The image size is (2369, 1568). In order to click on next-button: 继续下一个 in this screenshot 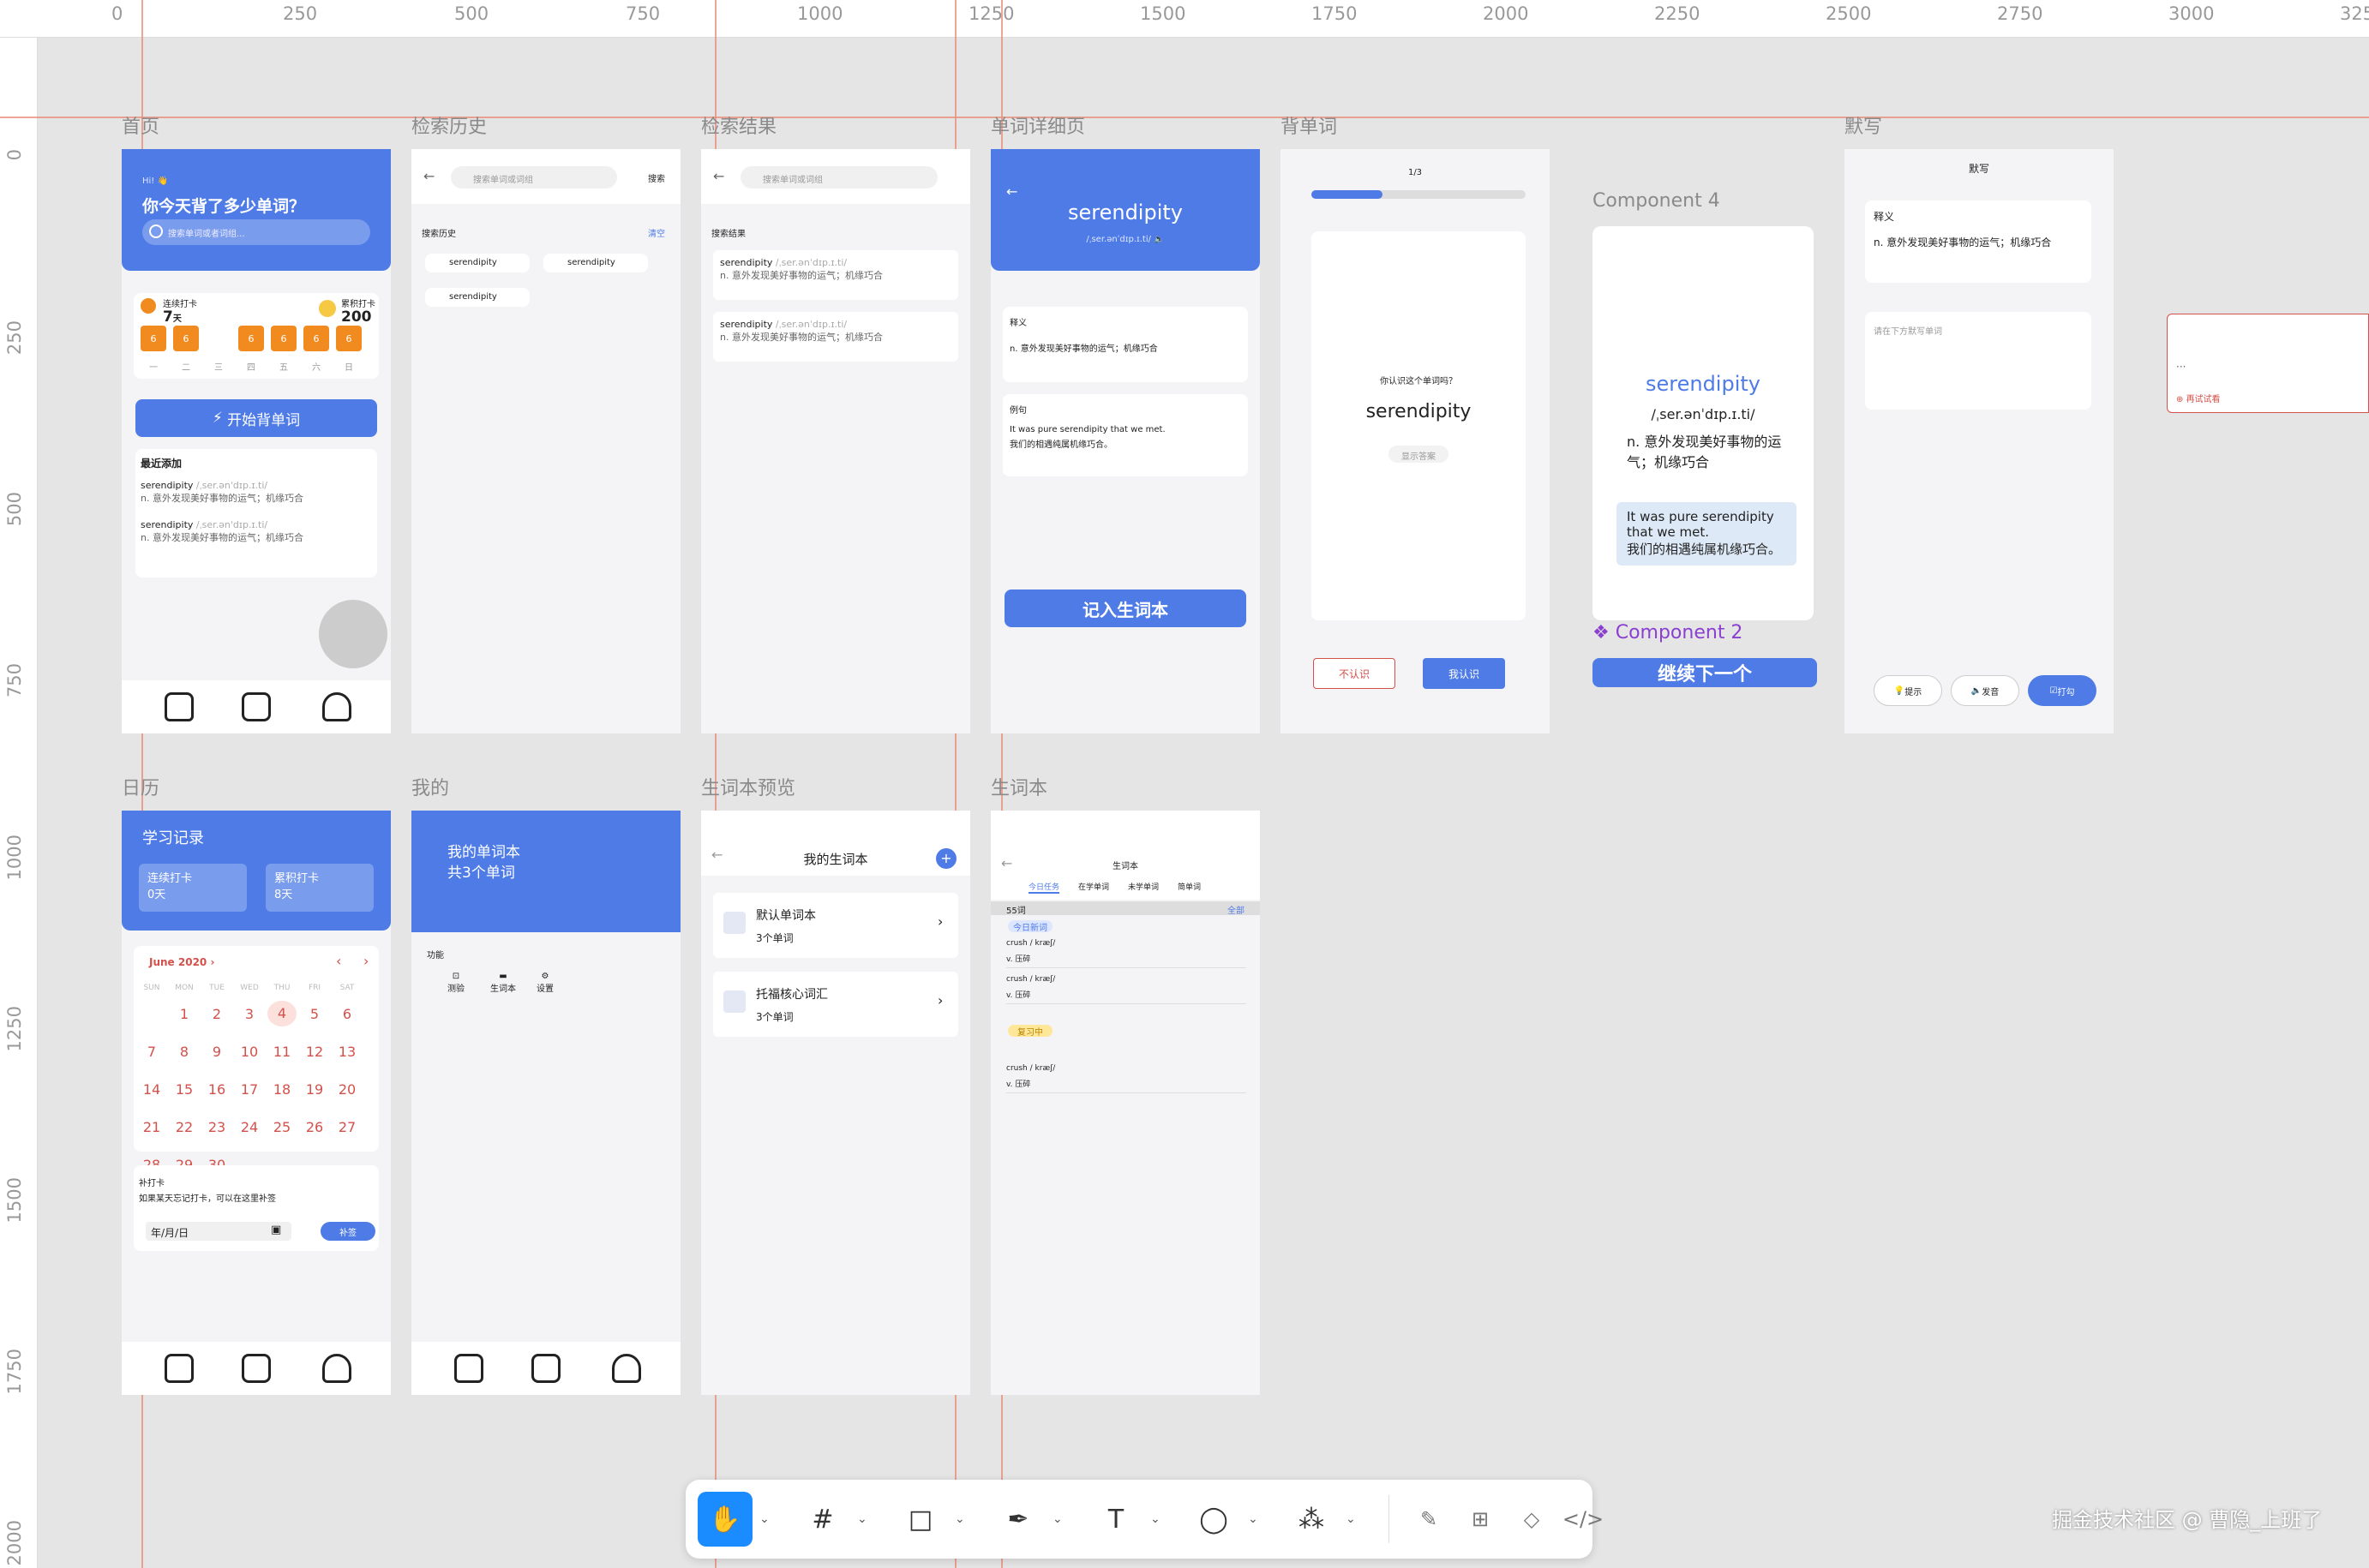, I will do `click(1704, 672)`.